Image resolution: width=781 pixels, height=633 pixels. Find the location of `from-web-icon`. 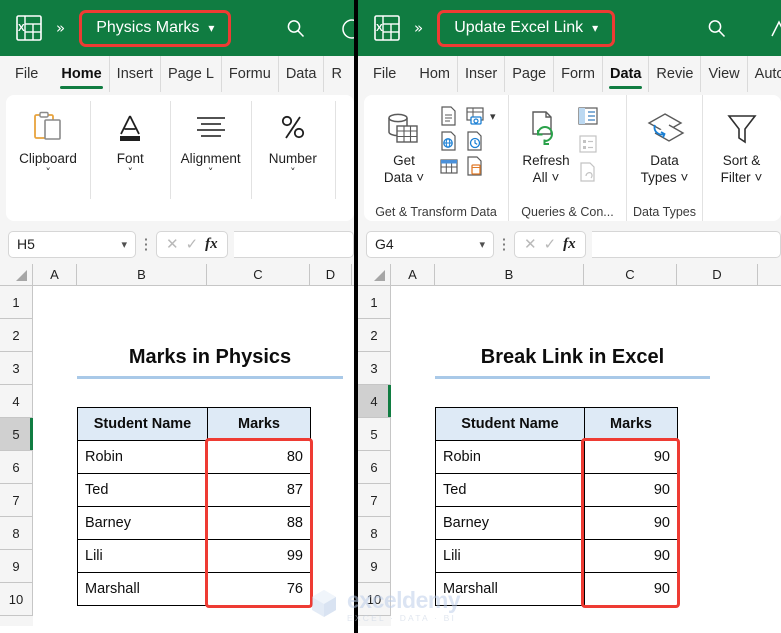

from-web-icon is located at coordinates (449, 141).